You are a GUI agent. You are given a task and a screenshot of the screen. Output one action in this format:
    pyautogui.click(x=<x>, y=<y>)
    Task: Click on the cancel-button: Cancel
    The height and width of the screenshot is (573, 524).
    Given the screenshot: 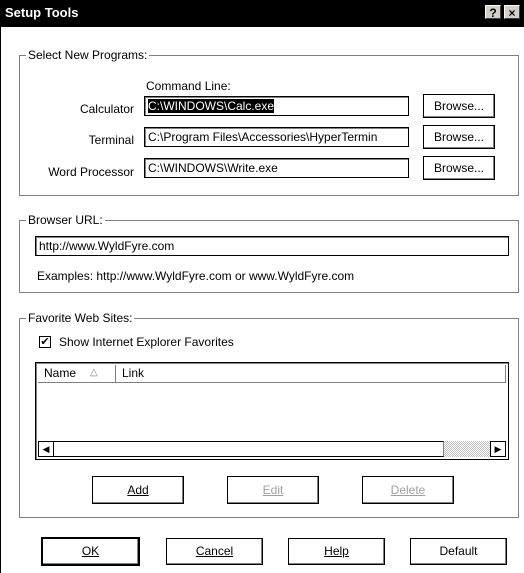 What is the action you would take?
    pyautogui.click(x=214, y=551)
    